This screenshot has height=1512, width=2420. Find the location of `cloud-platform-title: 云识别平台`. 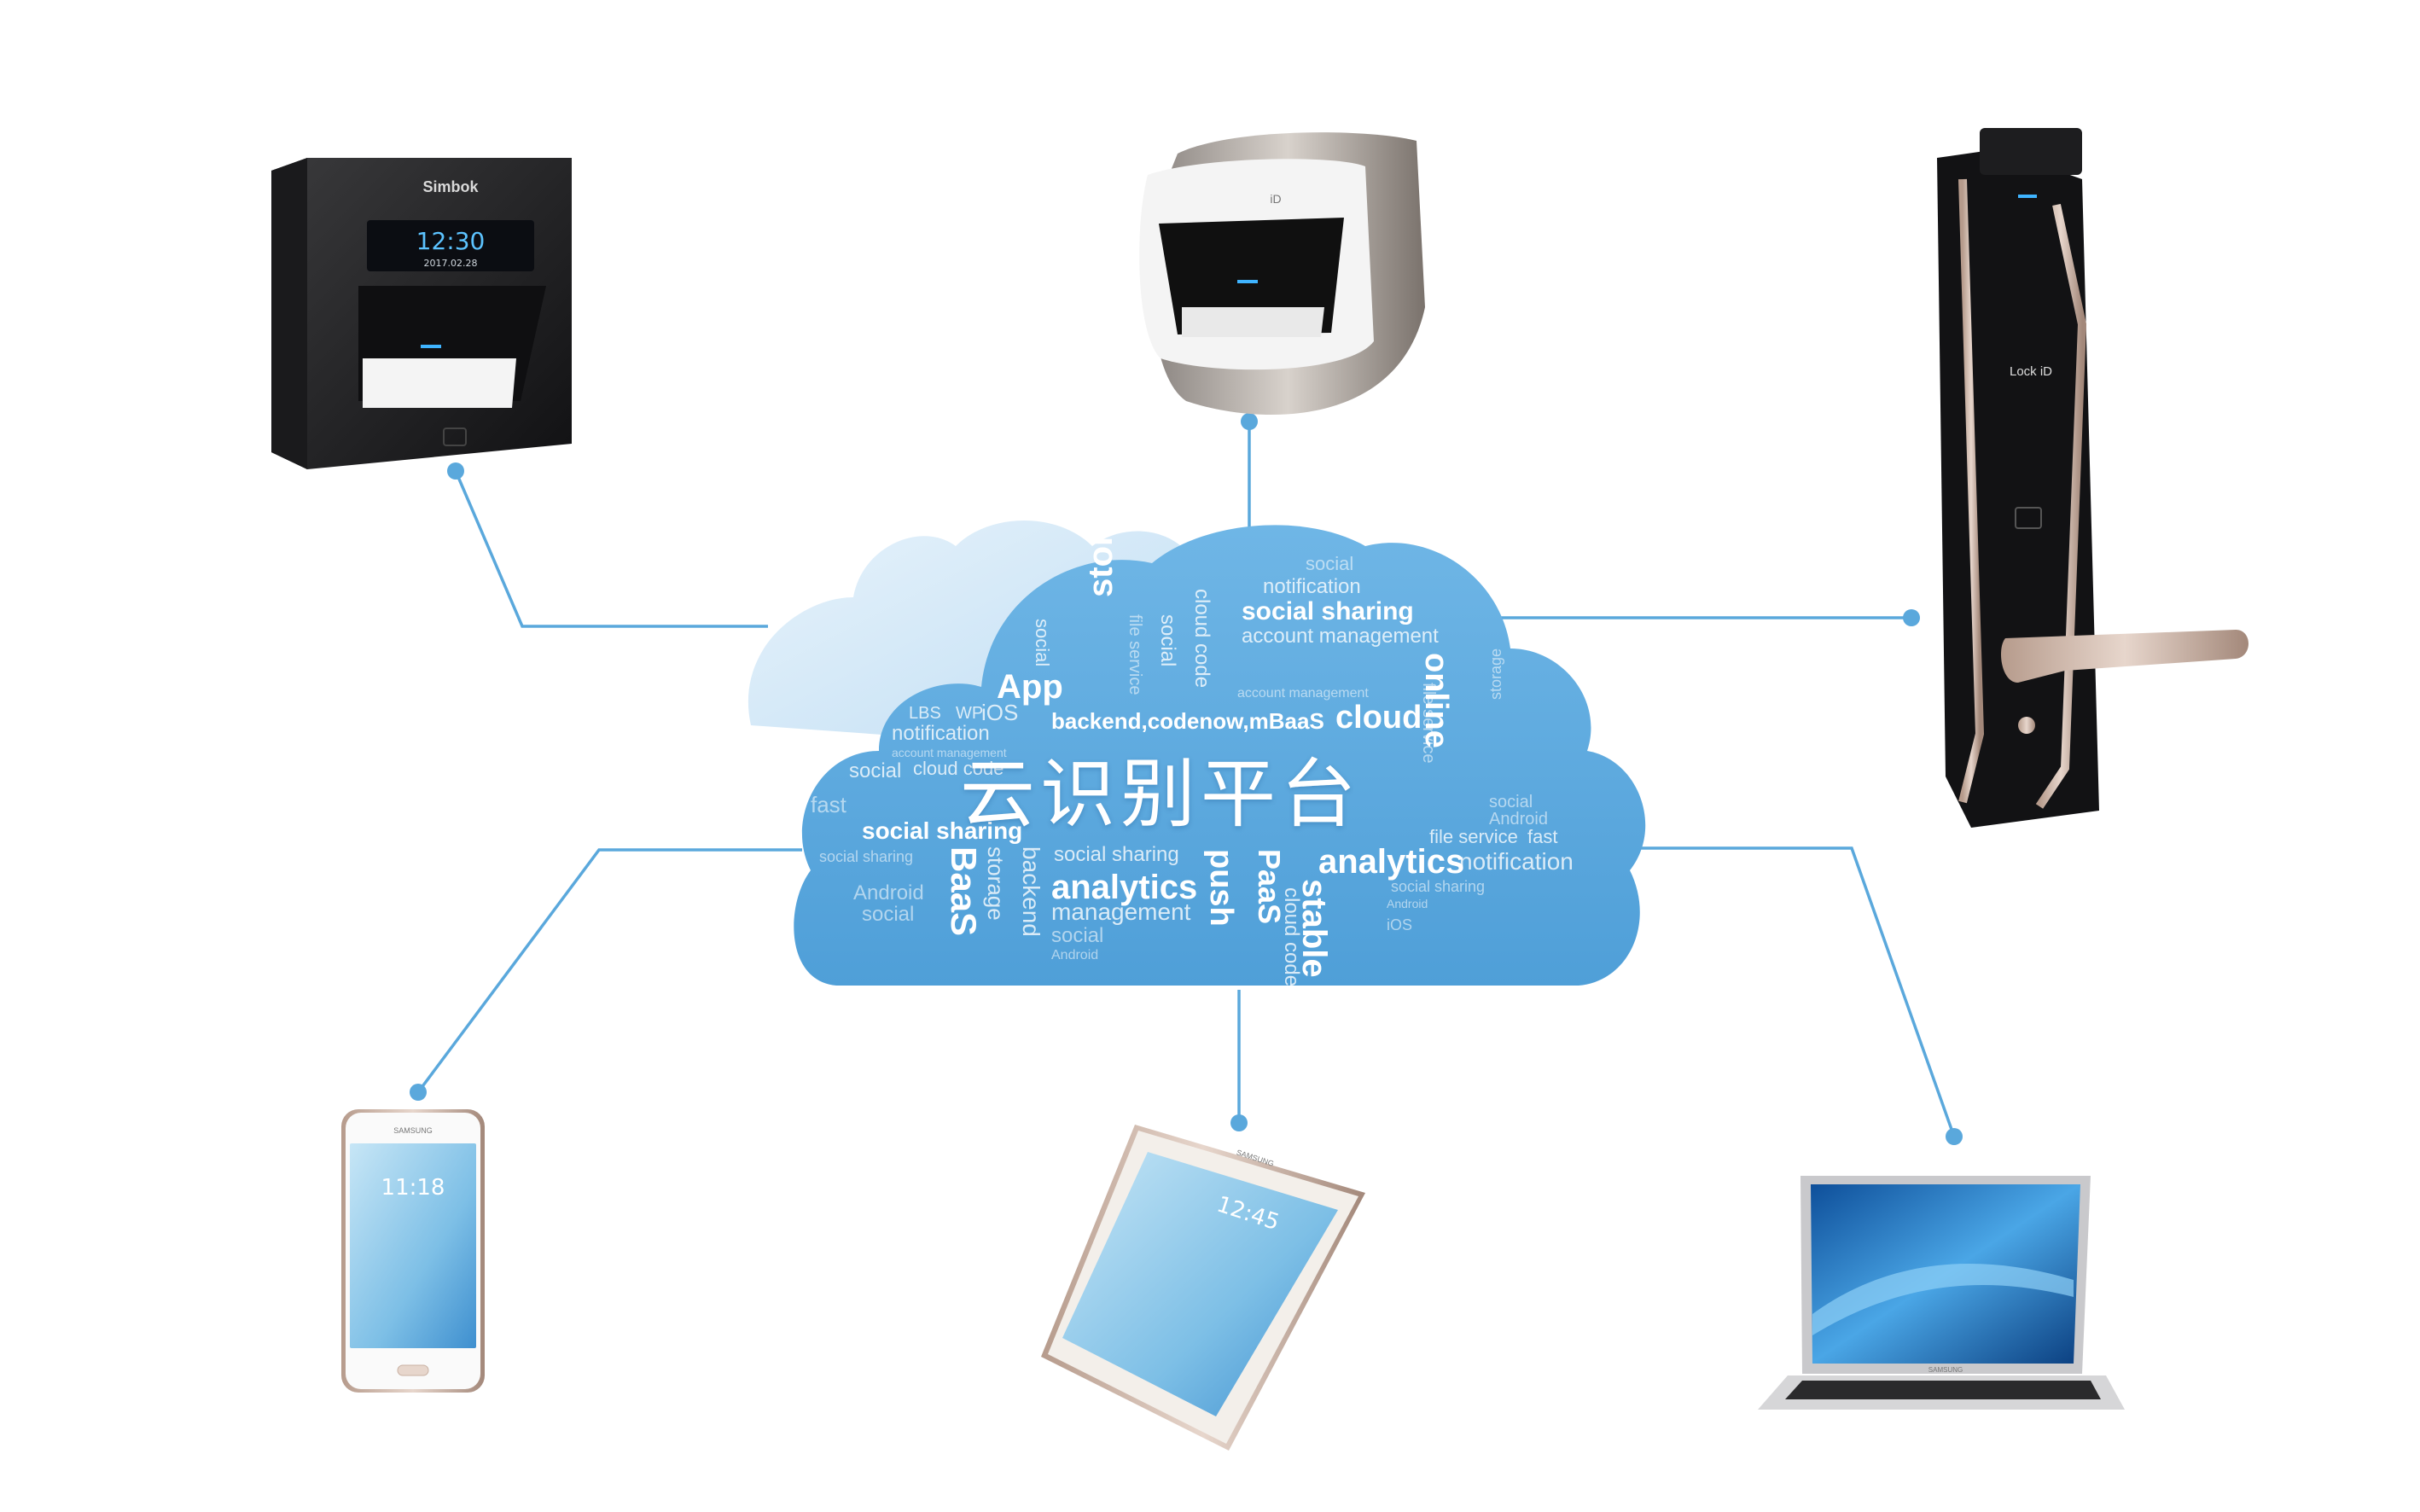

cloud-platform-title: 云识别平台 is located at coordinates (1160, 794).